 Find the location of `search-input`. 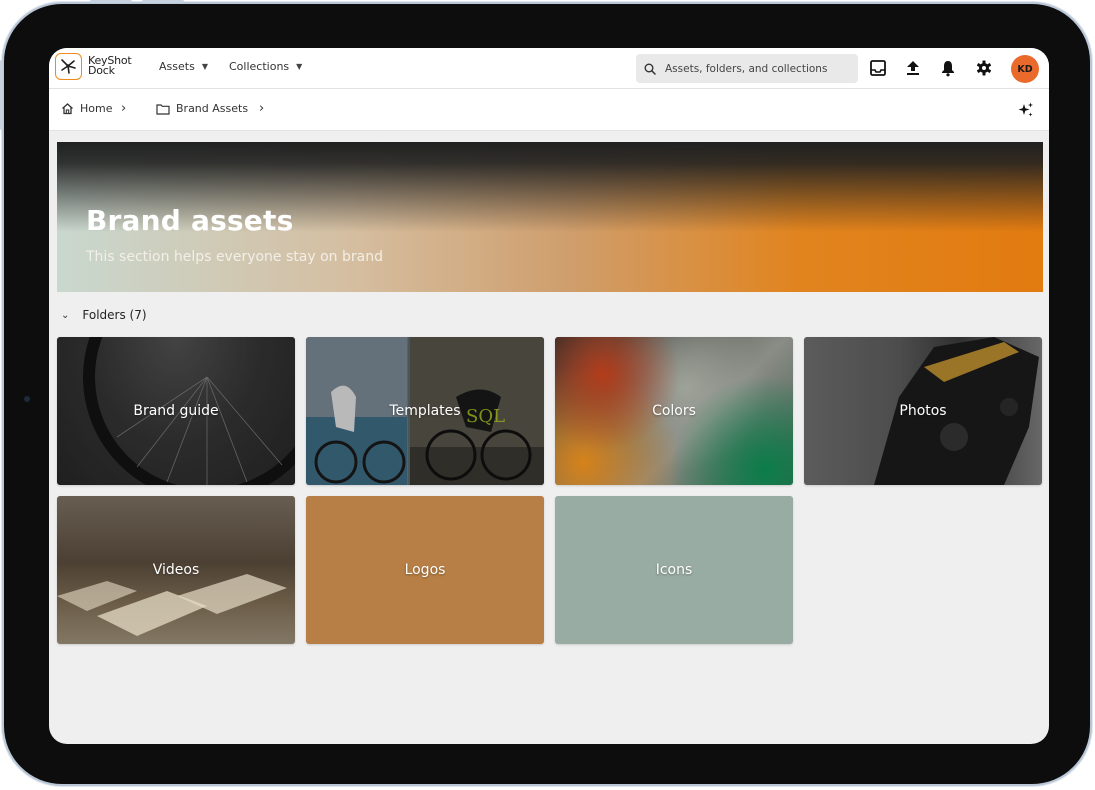

search-input is located at coordinates (757, 68).